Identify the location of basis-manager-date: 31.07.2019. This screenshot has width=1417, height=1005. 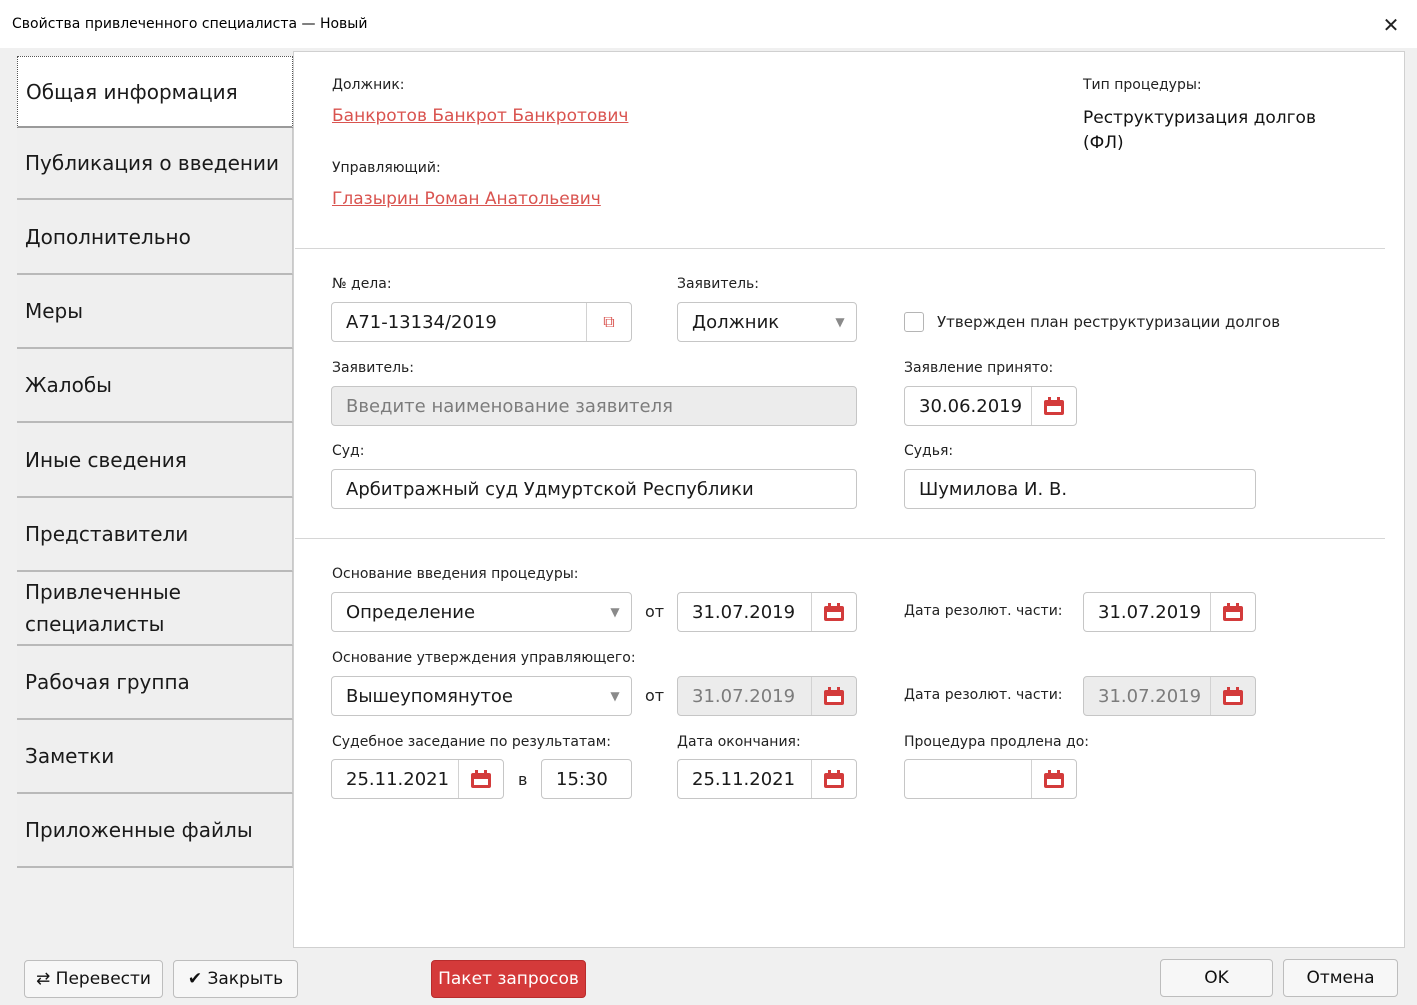
(744, 696).